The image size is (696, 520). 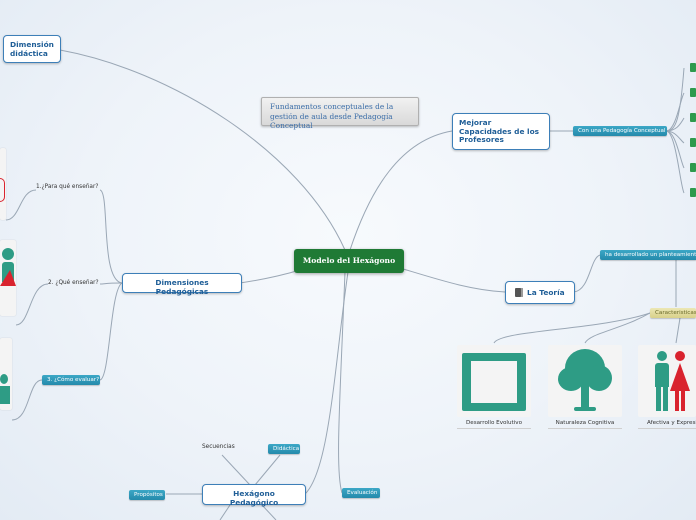 I want to click on link-center-teoria, so click(x=452, y=280).